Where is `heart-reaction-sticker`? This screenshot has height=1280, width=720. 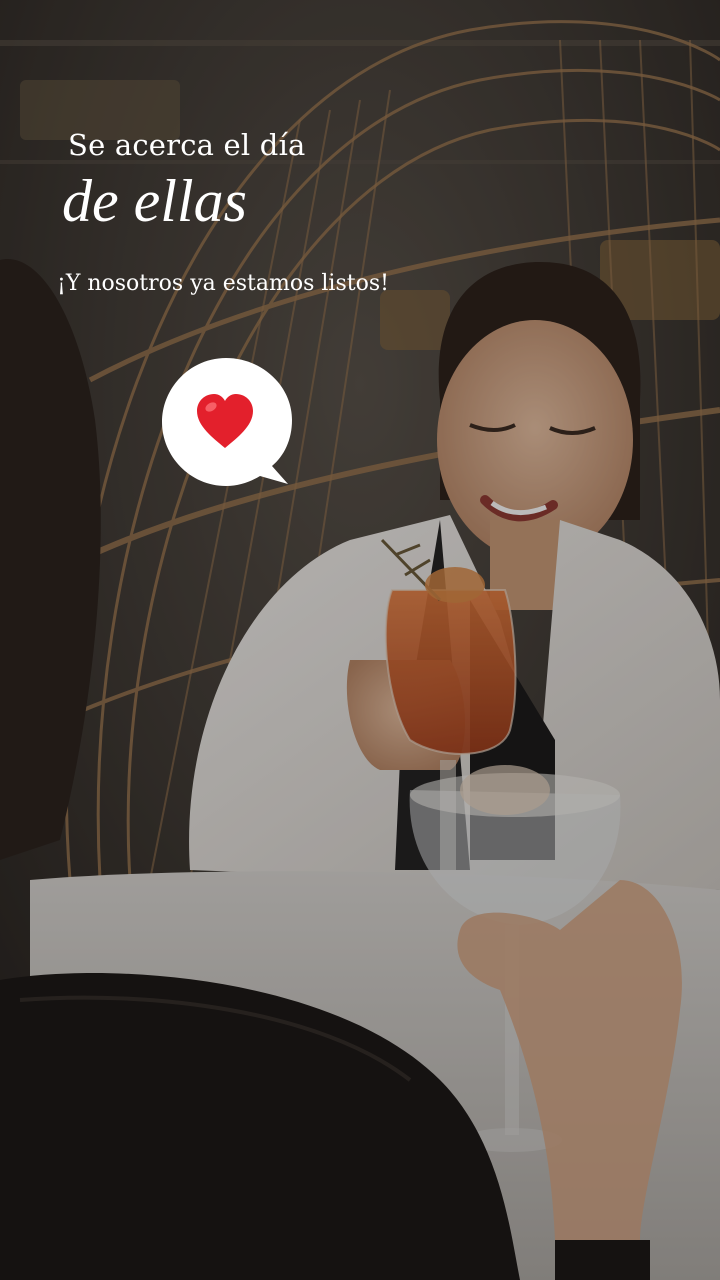 heart-reaction-sticker is located at coordinates (228, 422).